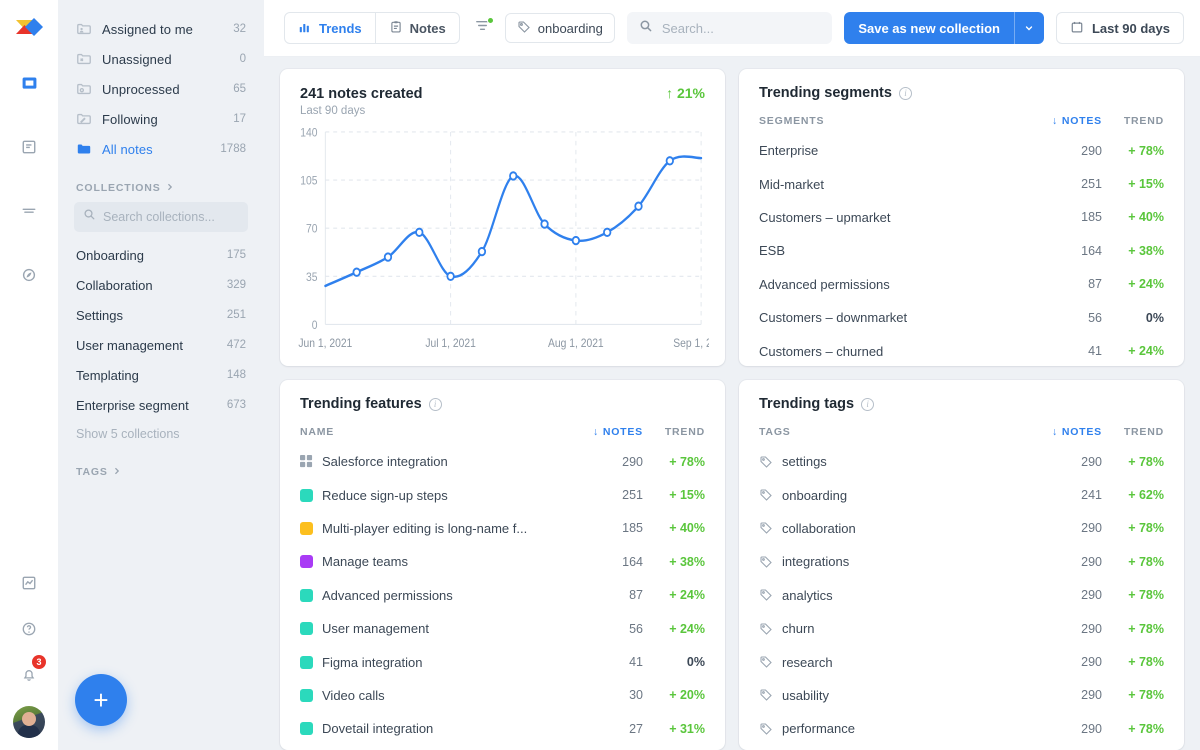 Image resolution: width=1200 pixels, height=750 pixels. What do you see at coordinates (893, 184) in the screenshot?
I see `row-name-cell: Mid-market` at bounding box center [893, 184].